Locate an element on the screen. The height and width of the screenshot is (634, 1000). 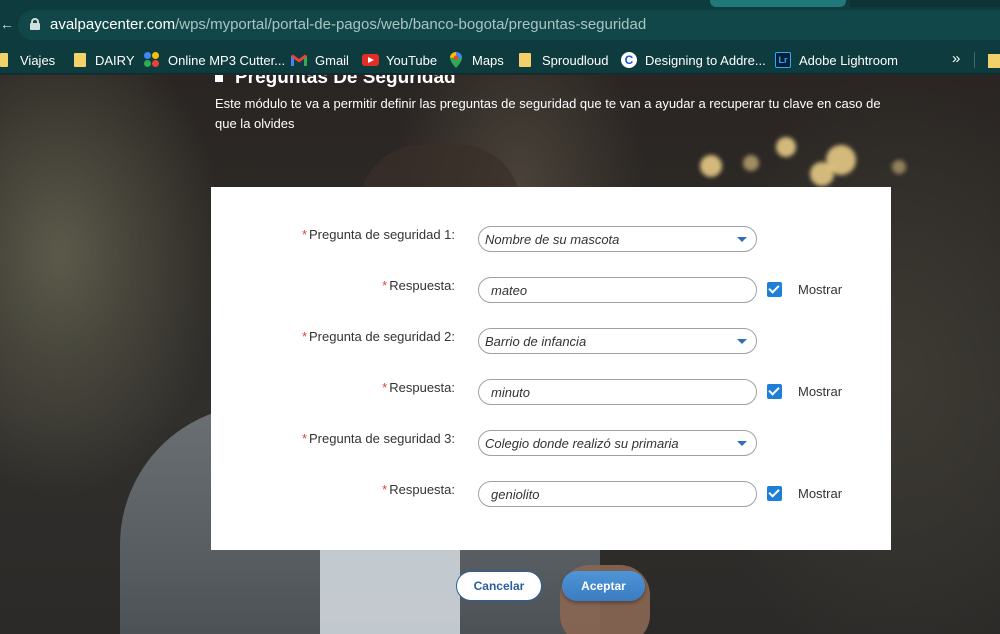
question-3-label-text: Pregunta de seguridad 3: is located at coordinates (382, 438).